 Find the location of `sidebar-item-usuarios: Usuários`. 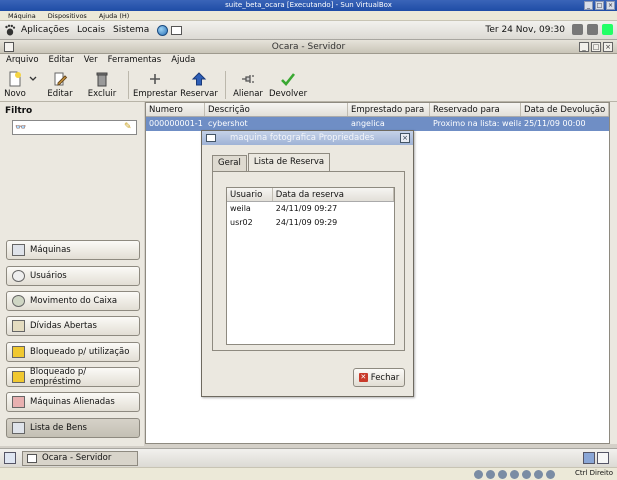

sidebar-item-usuarios: Usuários is located at coordinates (73, 276).